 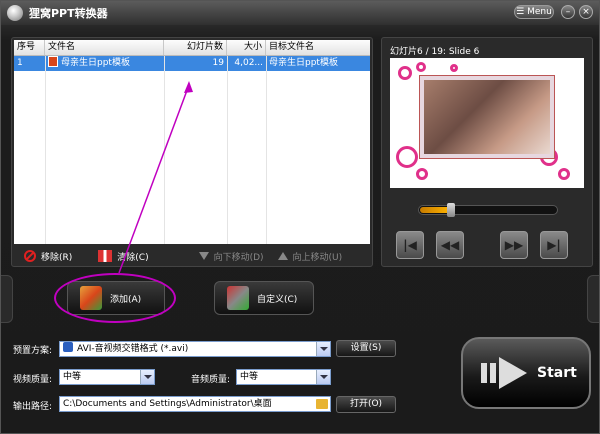 What do you see at coordinates (249, 377) in the screenshot?
I see `audio-quality-value: 中等` at bounding box center [249, 377].